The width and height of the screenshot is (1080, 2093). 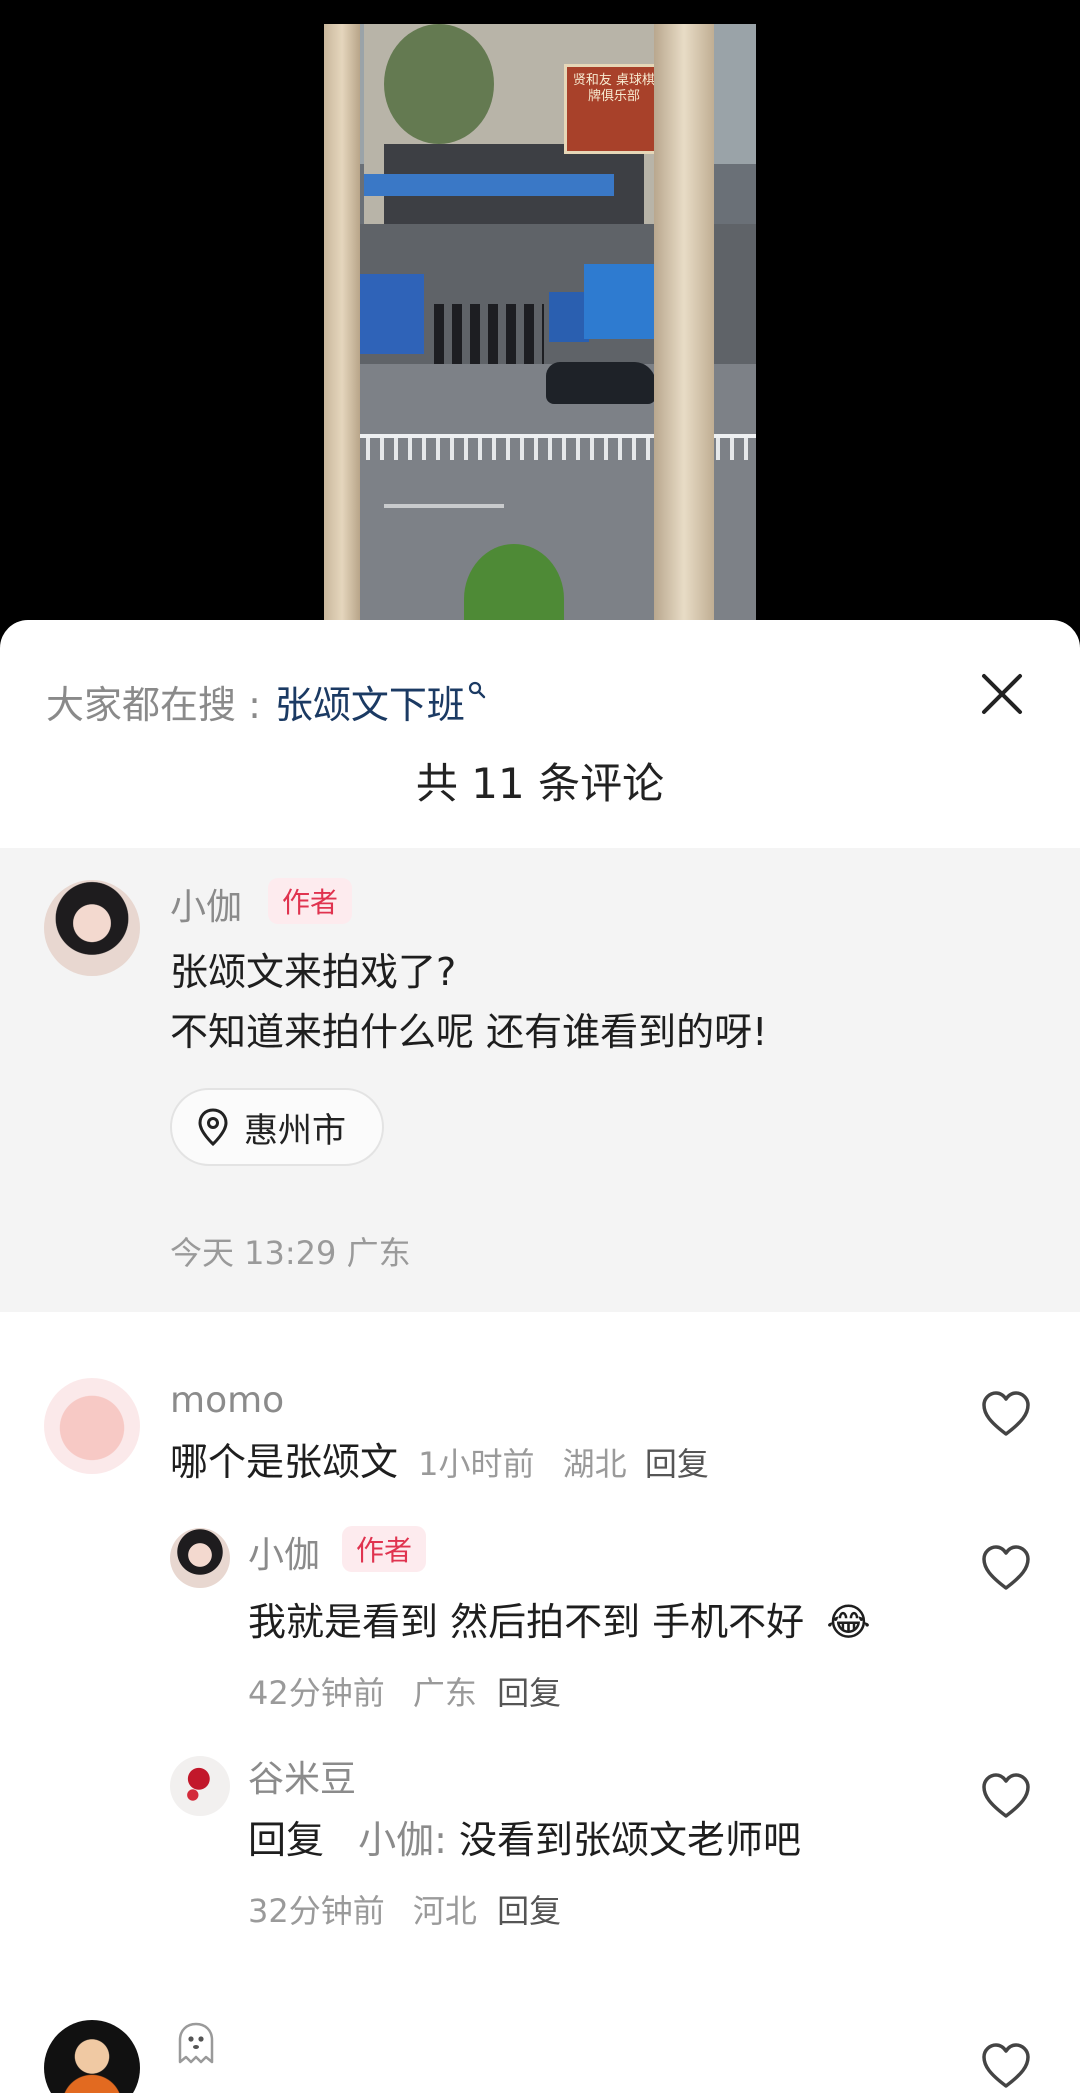 What do you see at coordinates (370, 701) in the screenshot?
I see `trending-search-term: 张颂文下班` at bounding box center [370, 701].